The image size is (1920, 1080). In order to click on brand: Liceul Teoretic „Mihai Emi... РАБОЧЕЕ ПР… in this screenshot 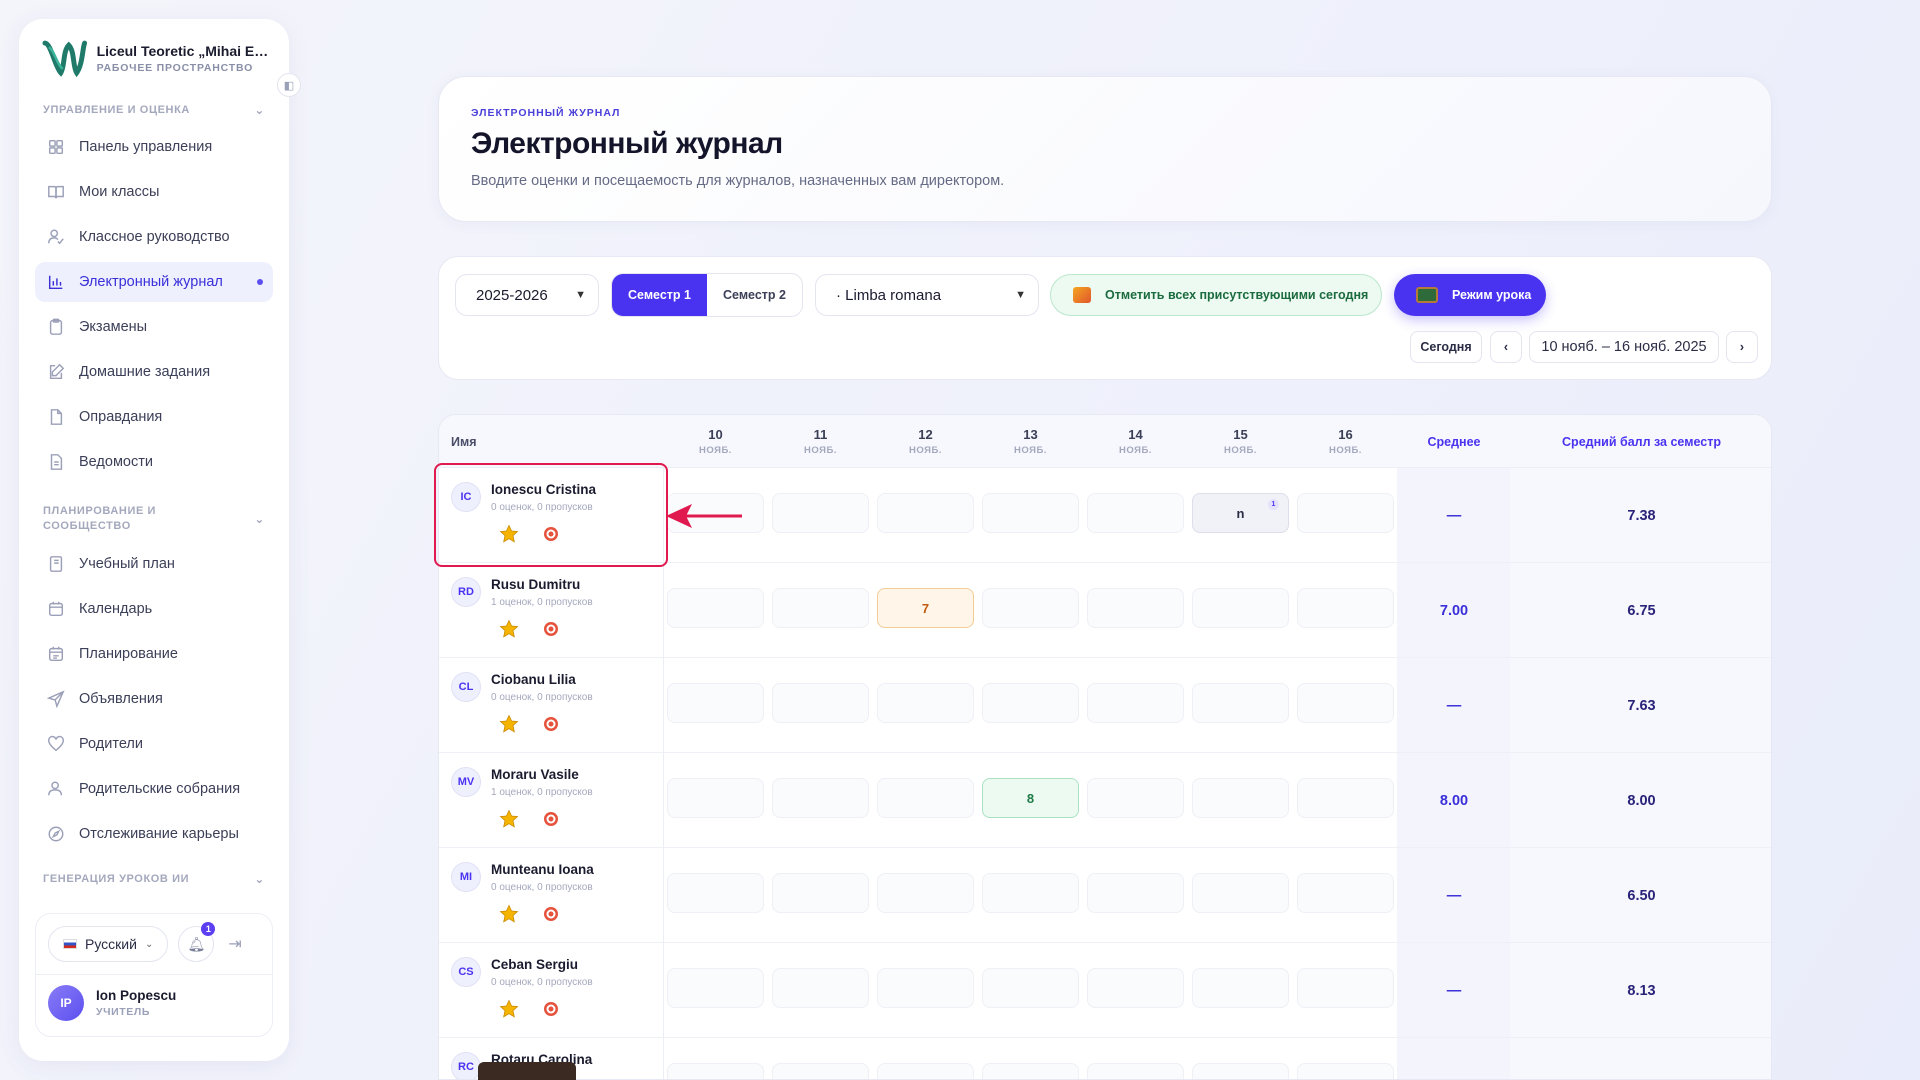, I will do `click(154, 58)`.